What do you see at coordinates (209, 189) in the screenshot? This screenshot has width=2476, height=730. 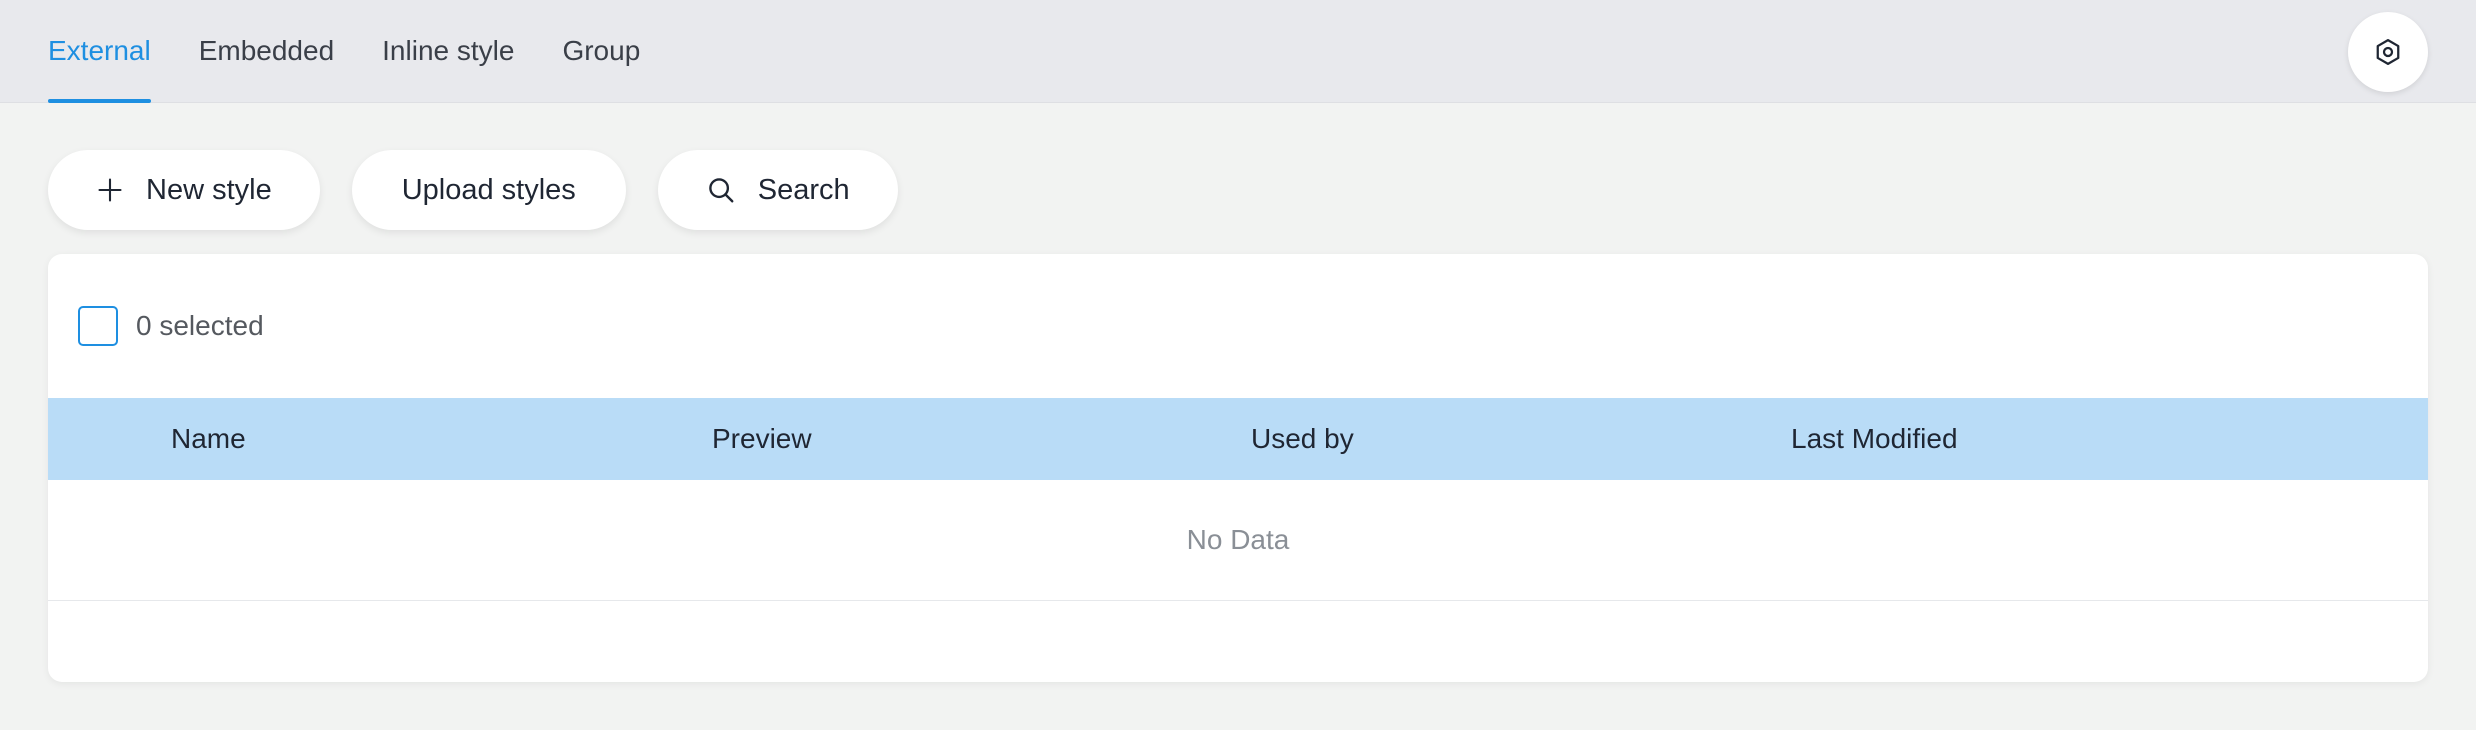 I see `new-style-label: New style` at bounding box center [209, 189].